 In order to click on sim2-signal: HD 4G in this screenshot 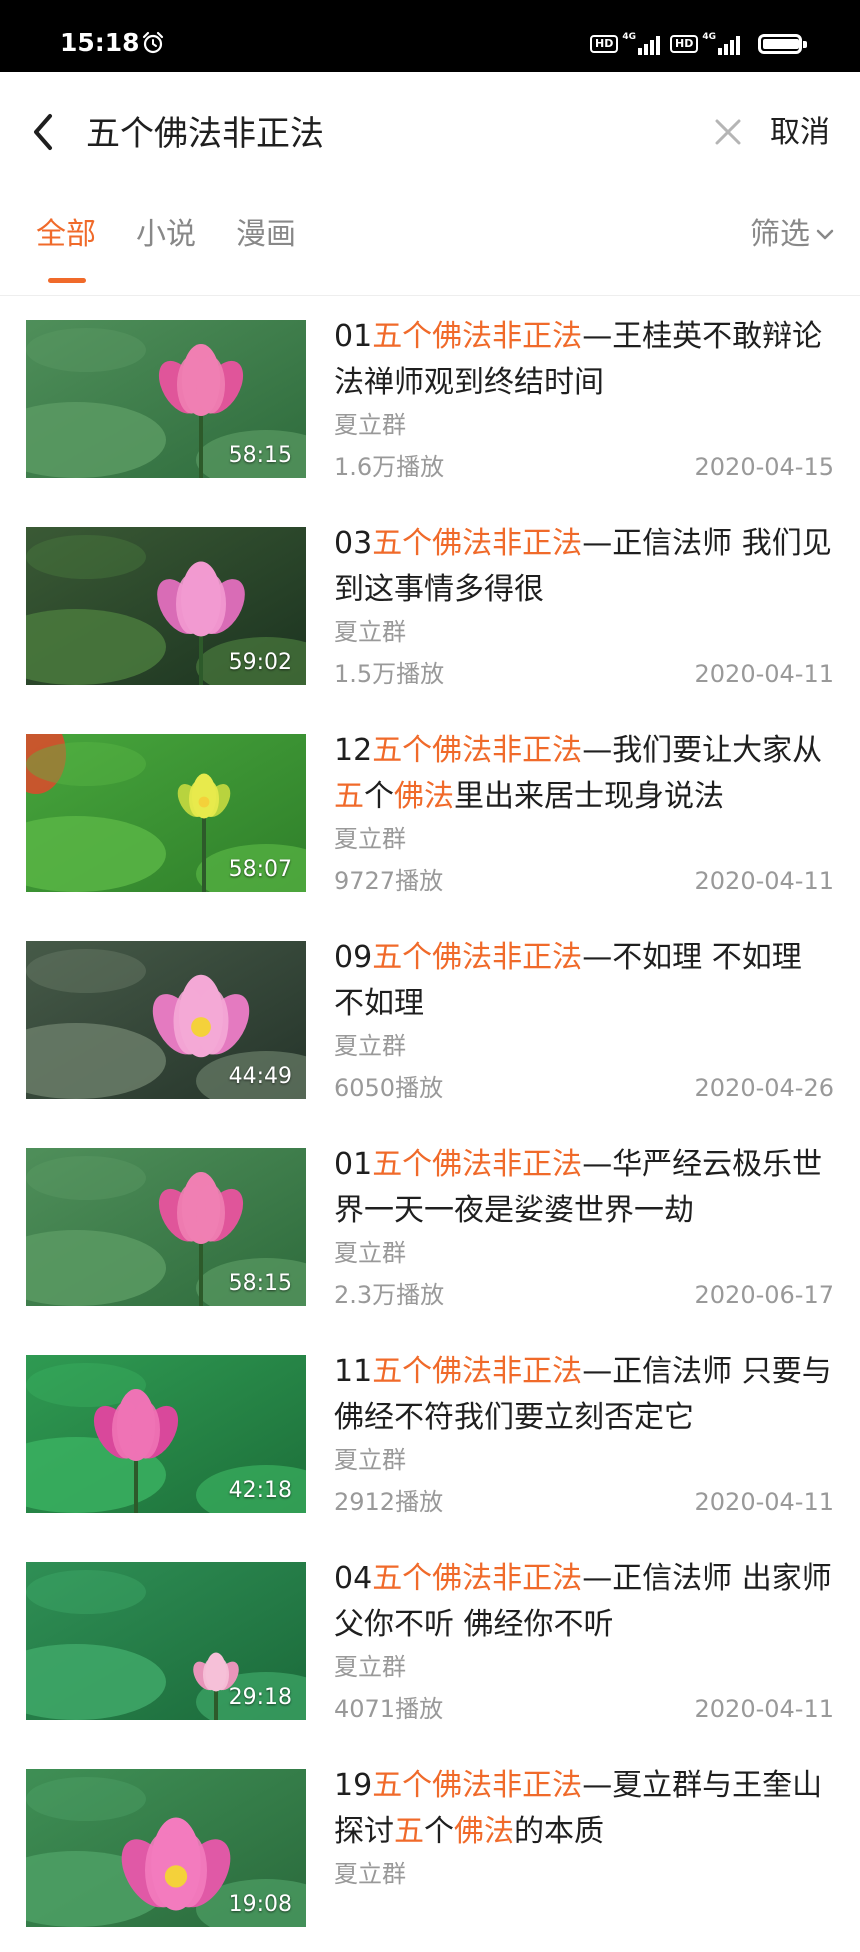, I will do `click(705, 43)`.